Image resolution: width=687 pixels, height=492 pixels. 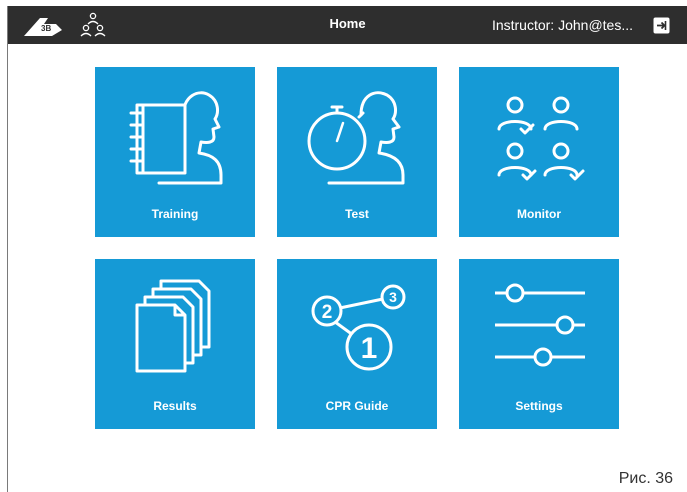 I want to click on training-icon, so click(x=176, y=138).